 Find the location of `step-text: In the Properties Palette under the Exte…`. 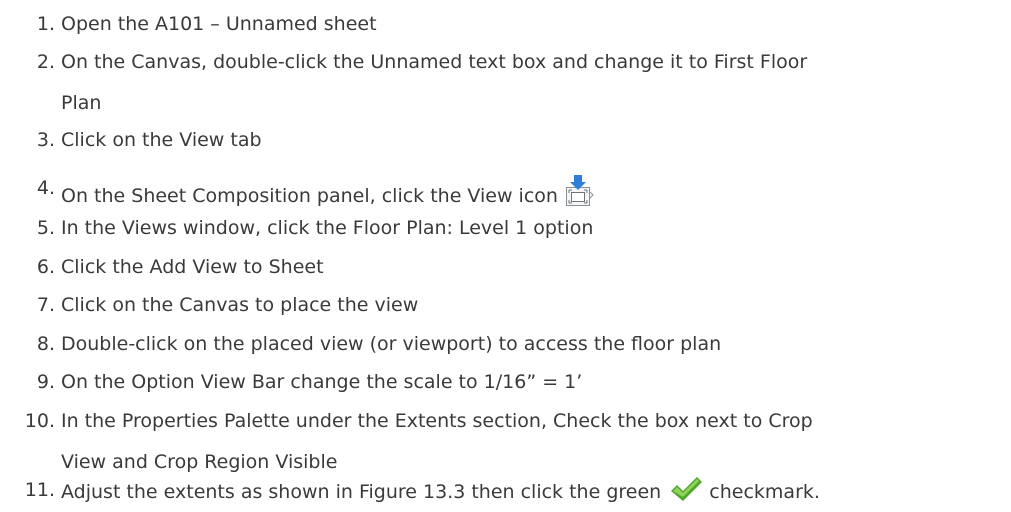

step-text: In the Properties Palette under the Exte… is located at coordinates (437, 441).